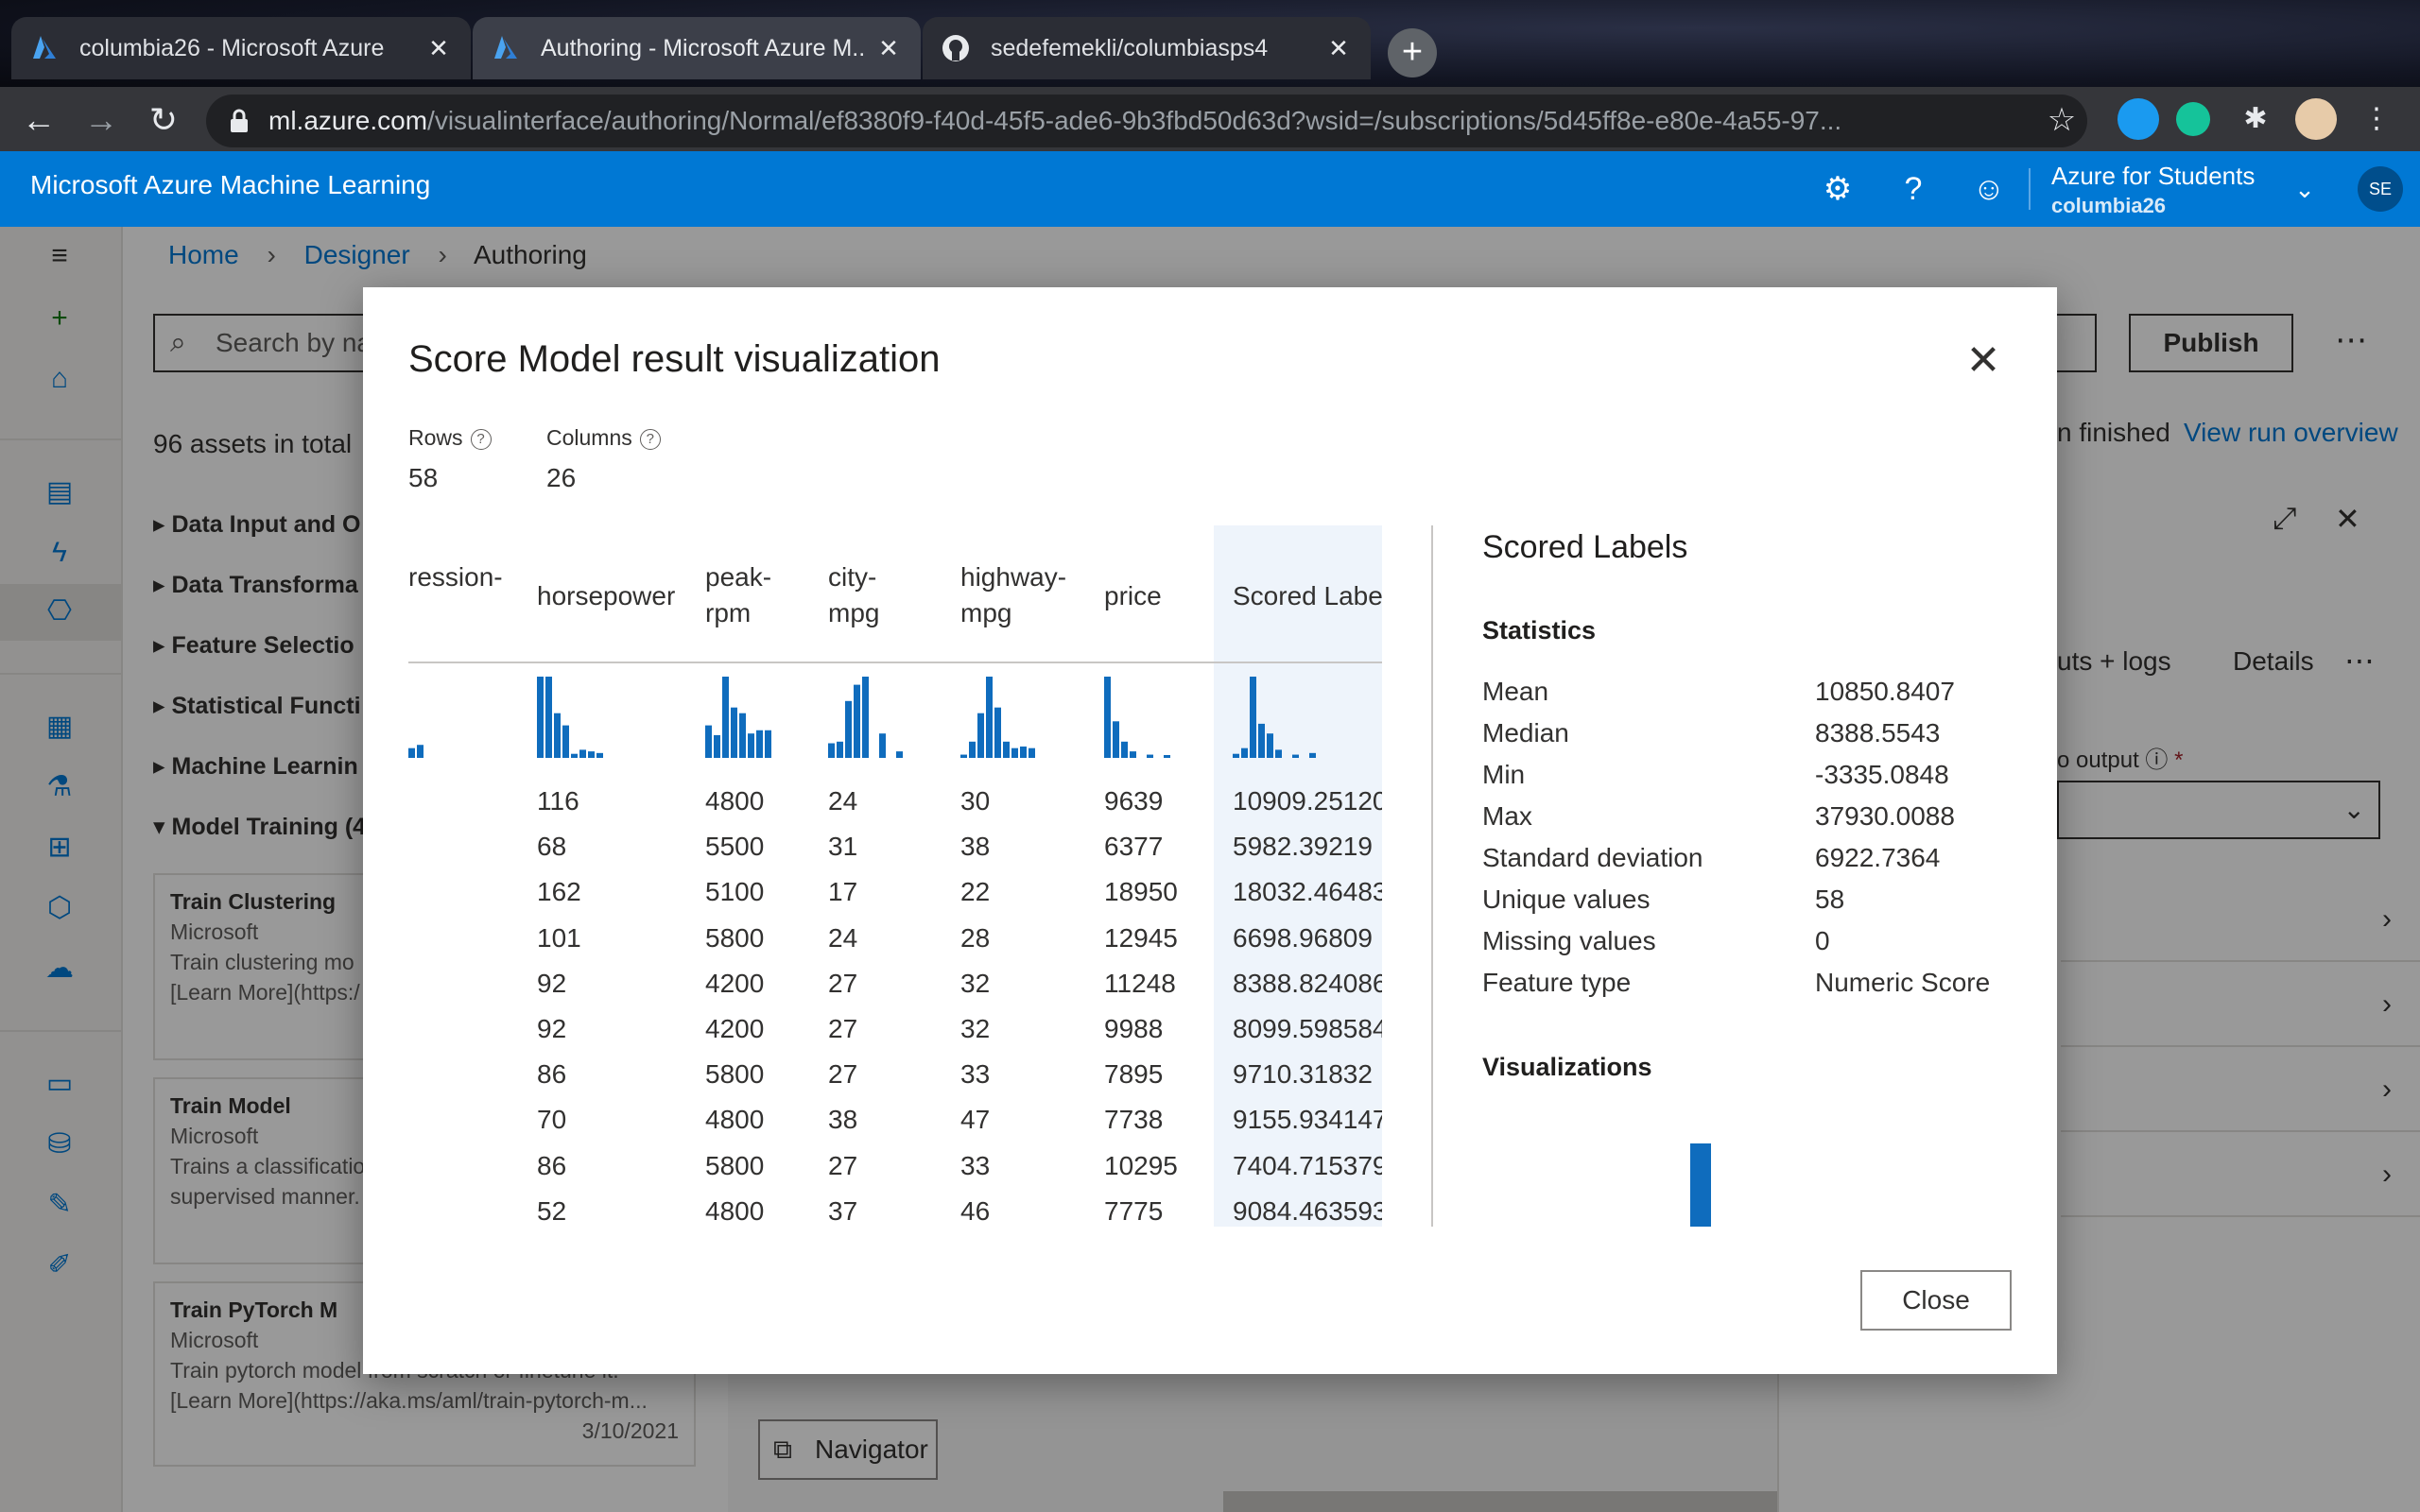 The height and width of the screenshot is (1512, 2420). What do you see at coordinates (2193, 119) in the screenshot?
I see `grammarly-extension-icon` at bounding box center [2193, 119].